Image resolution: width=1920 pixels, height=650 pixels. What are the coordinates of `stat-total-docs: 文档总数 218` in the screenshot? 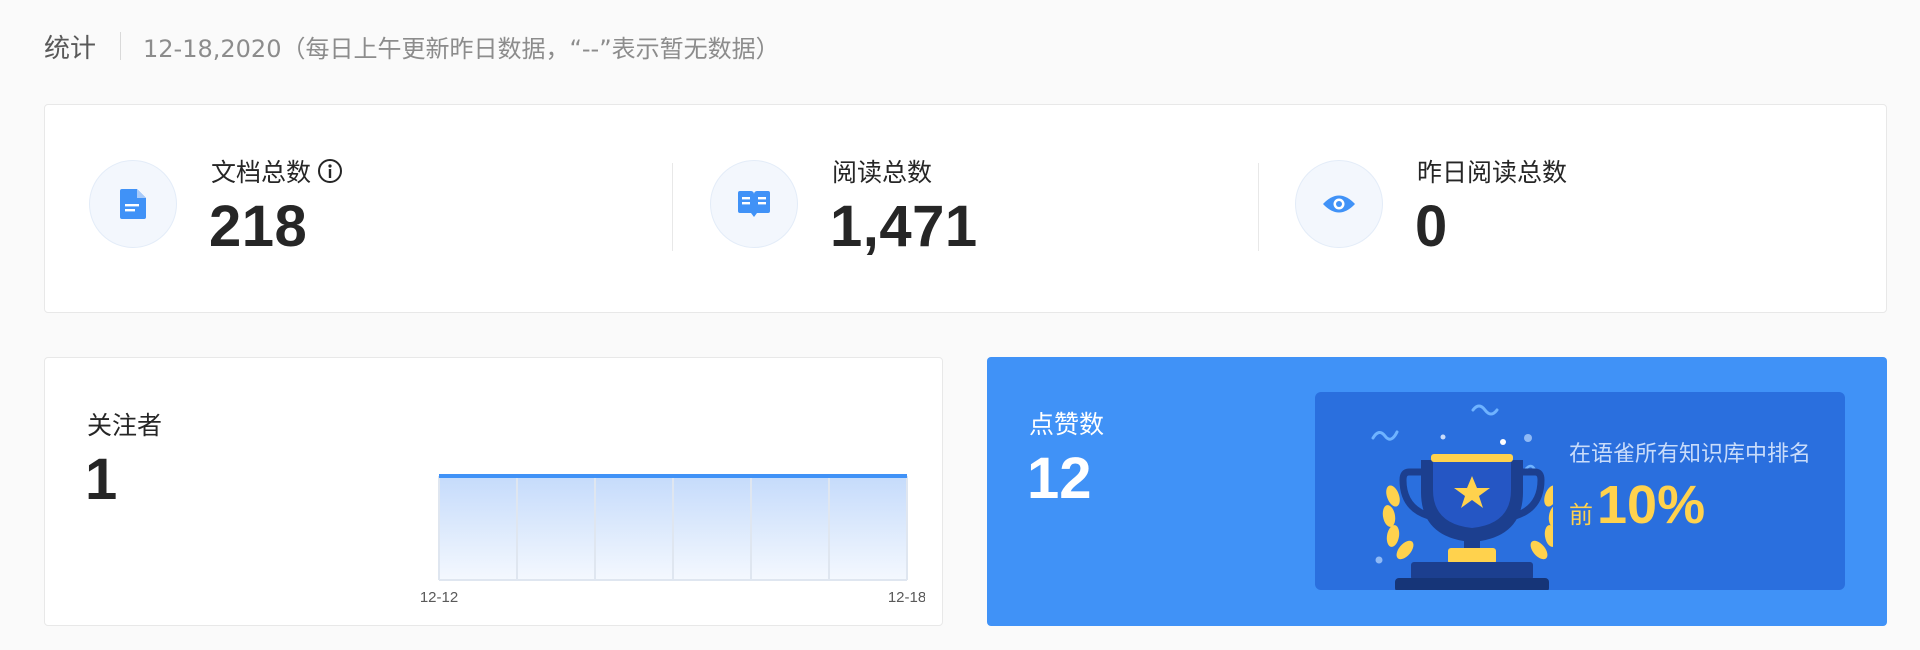 It's located at (379, 209).